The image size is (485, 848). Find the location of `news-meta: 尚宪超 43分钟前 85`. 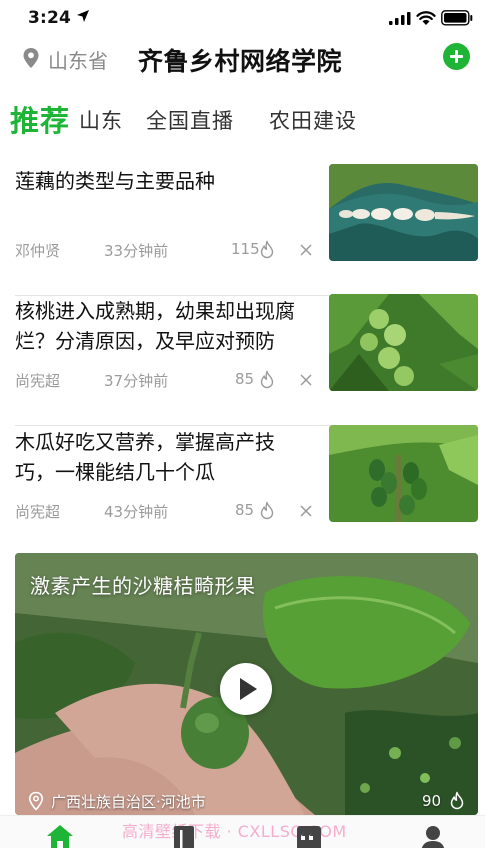

news-meta: 尚宪超 43分钟前 85 is located at coordinates (167, 512).